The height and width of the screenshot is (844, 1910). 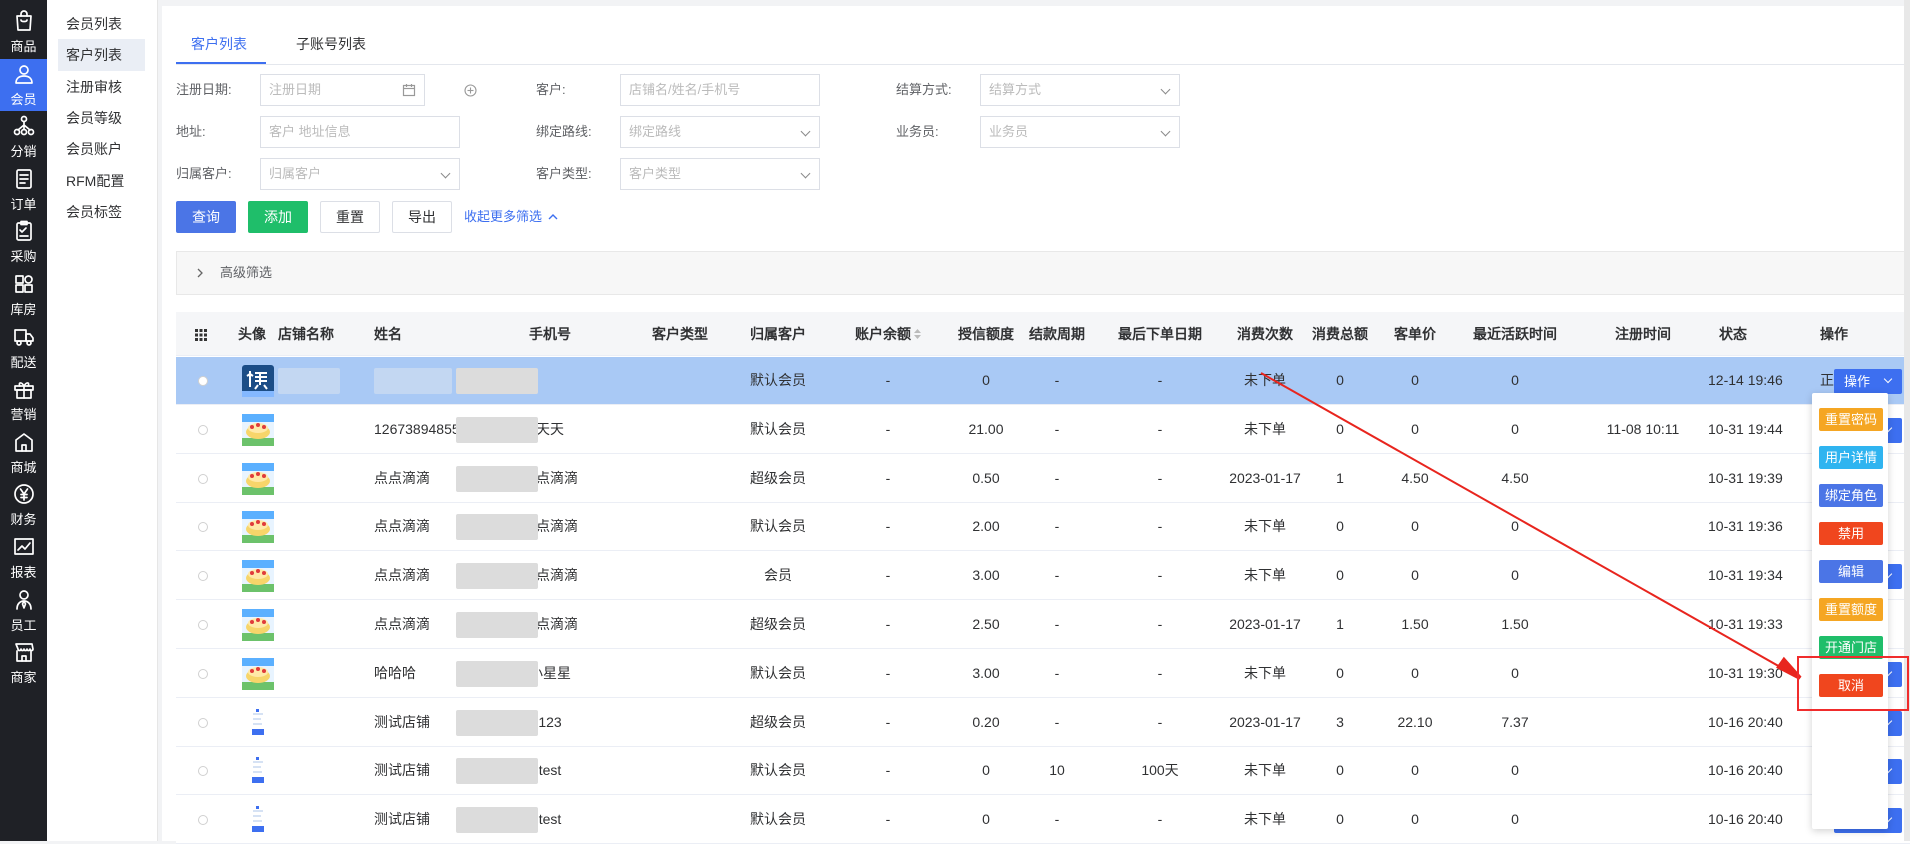 I want to click on subnav-item-3: 会员等级, so click(x=101, y=118).